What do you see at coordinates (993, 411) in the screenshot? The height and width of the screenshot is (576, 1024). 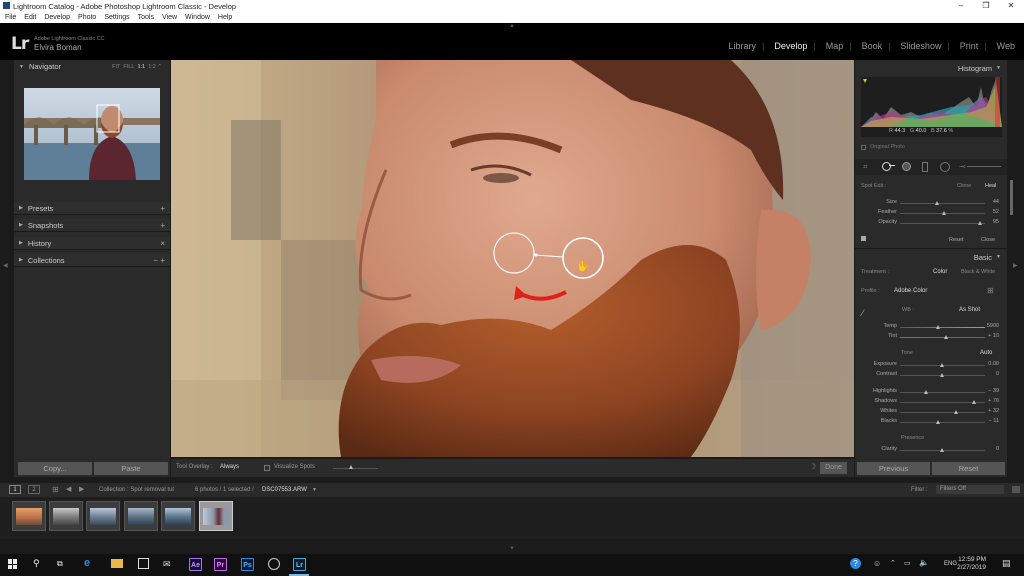 I see `whites-value: + 32` at bounding box center [993, 411].